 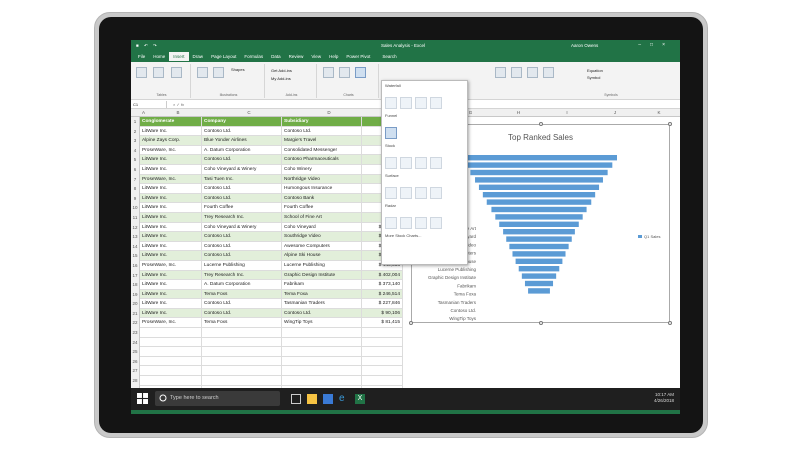 I want to click on table-cell: Graphic Design Institute, so click(x=322, y=275).